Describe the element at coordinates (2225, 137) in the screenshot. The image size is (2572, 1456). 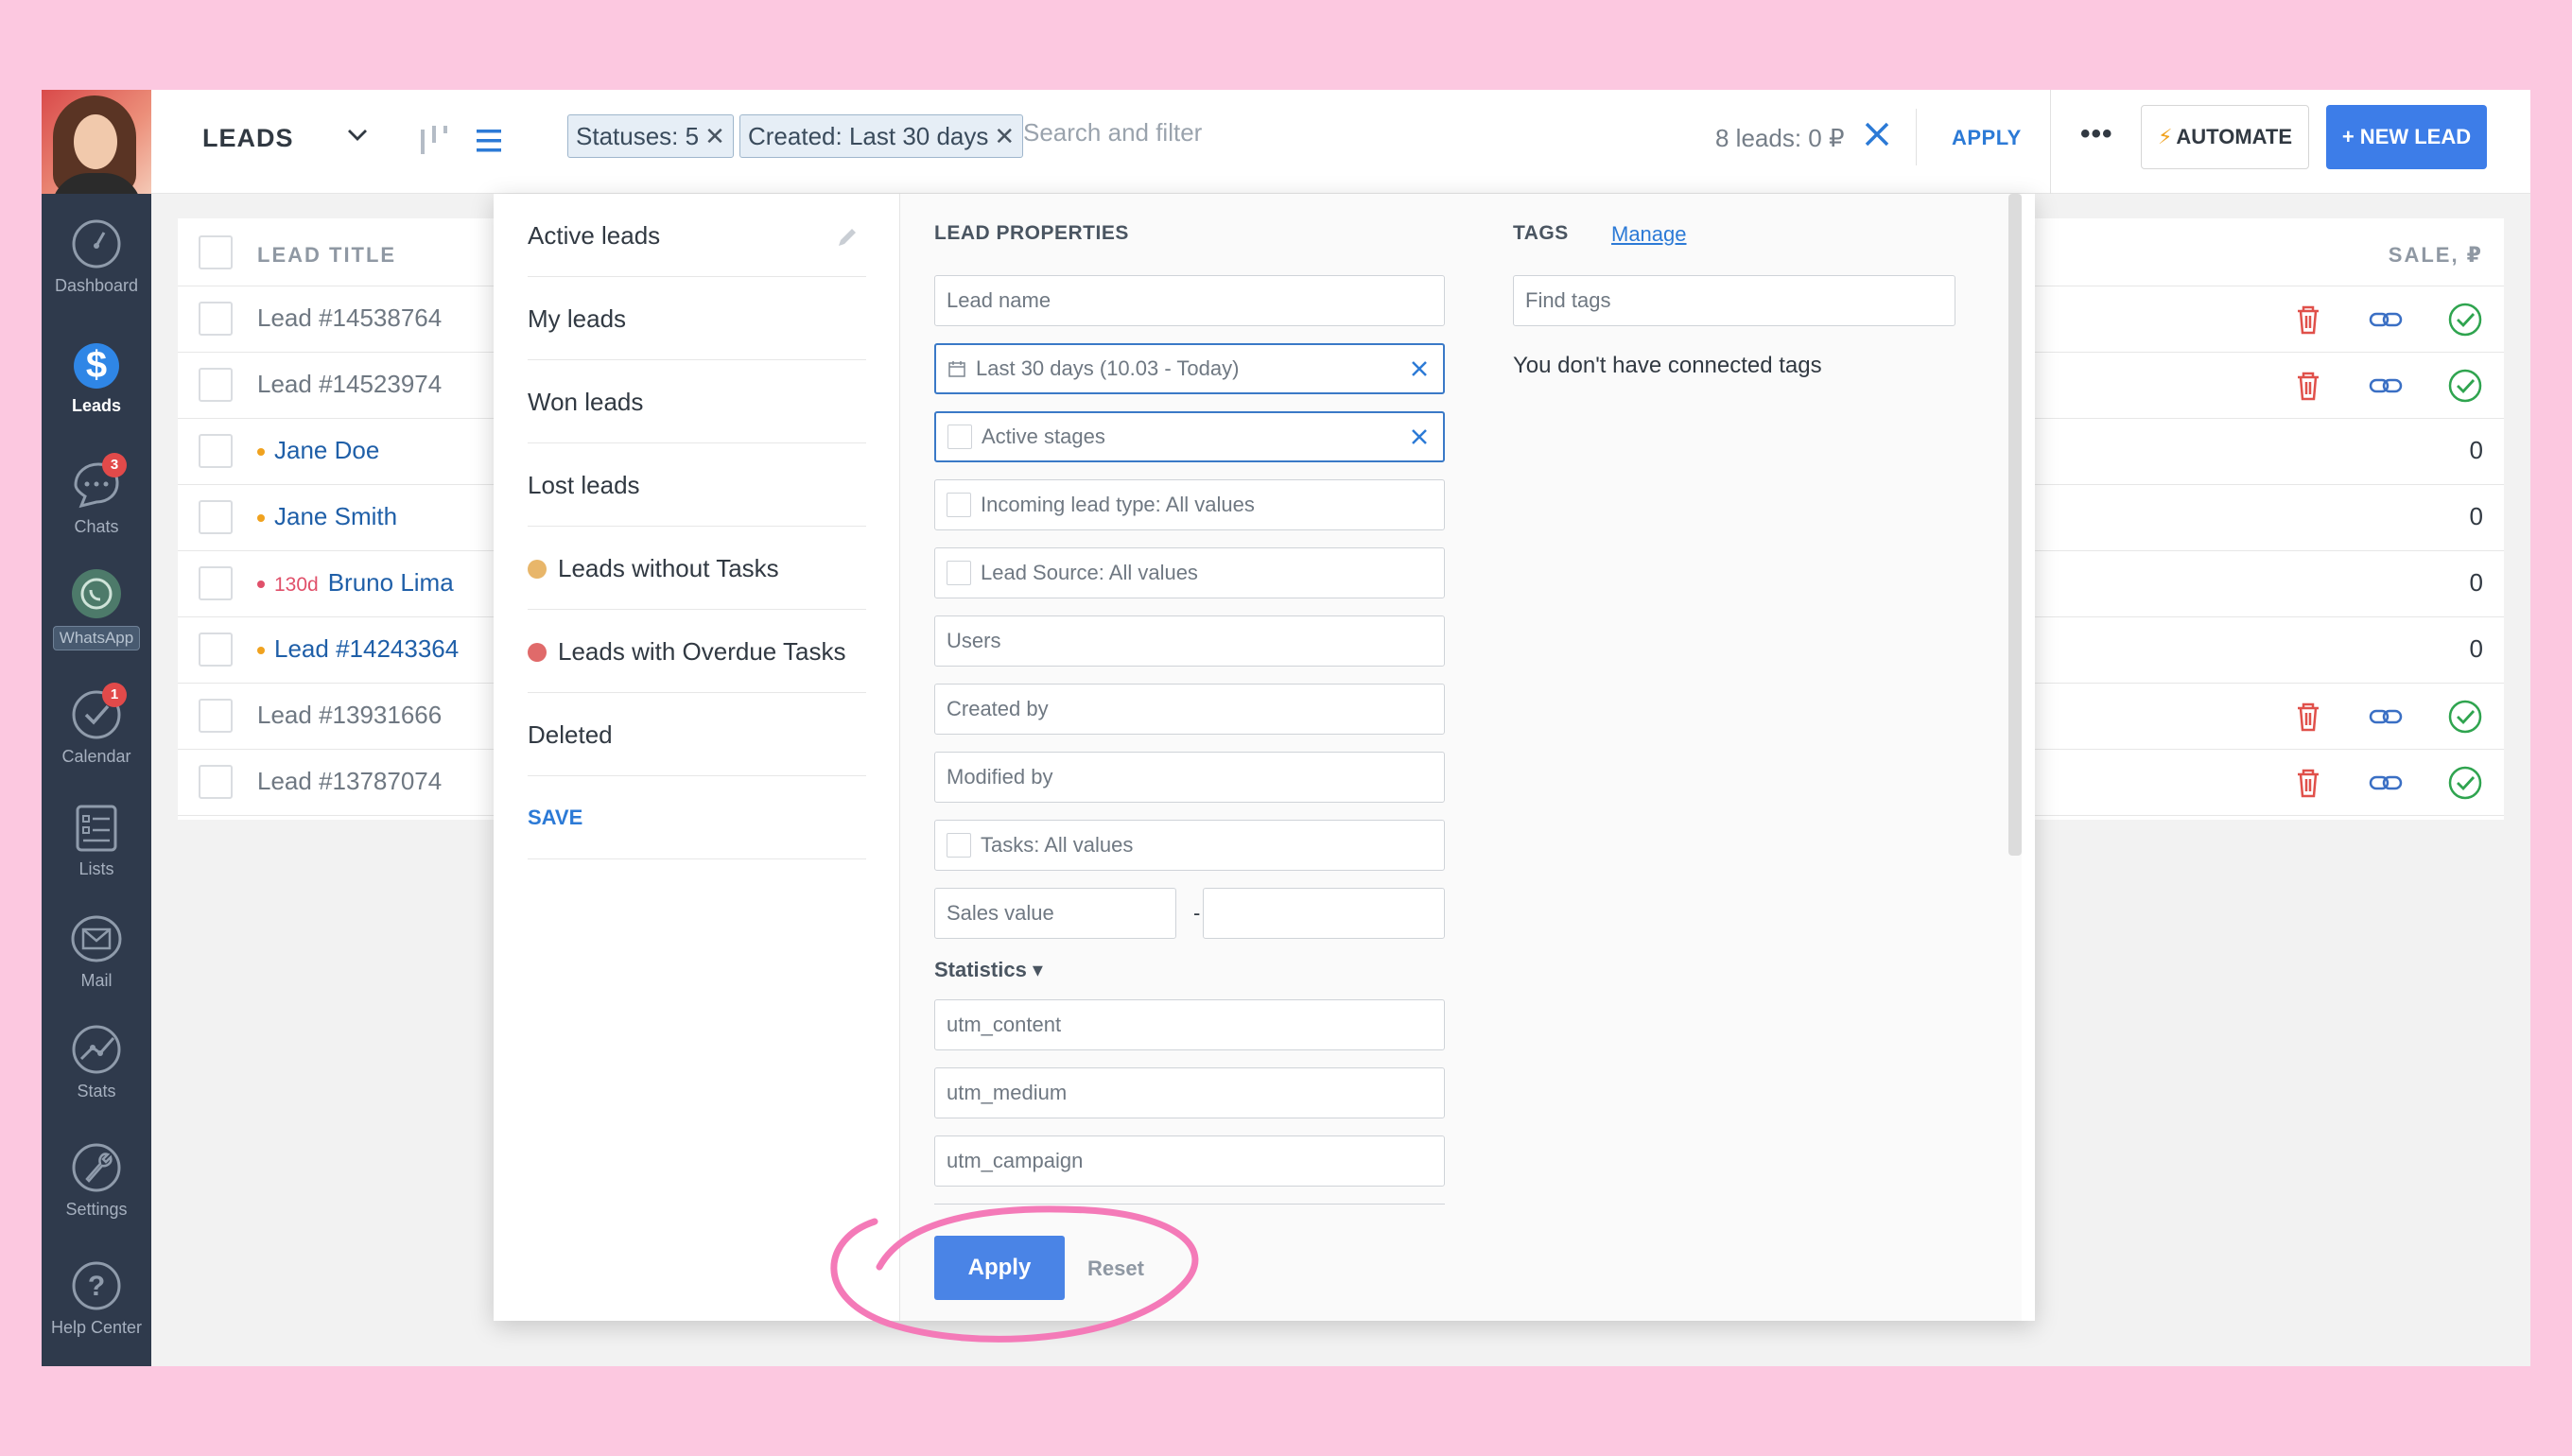
I see `automate-button: ⚡ AUTOMATE` at that location.